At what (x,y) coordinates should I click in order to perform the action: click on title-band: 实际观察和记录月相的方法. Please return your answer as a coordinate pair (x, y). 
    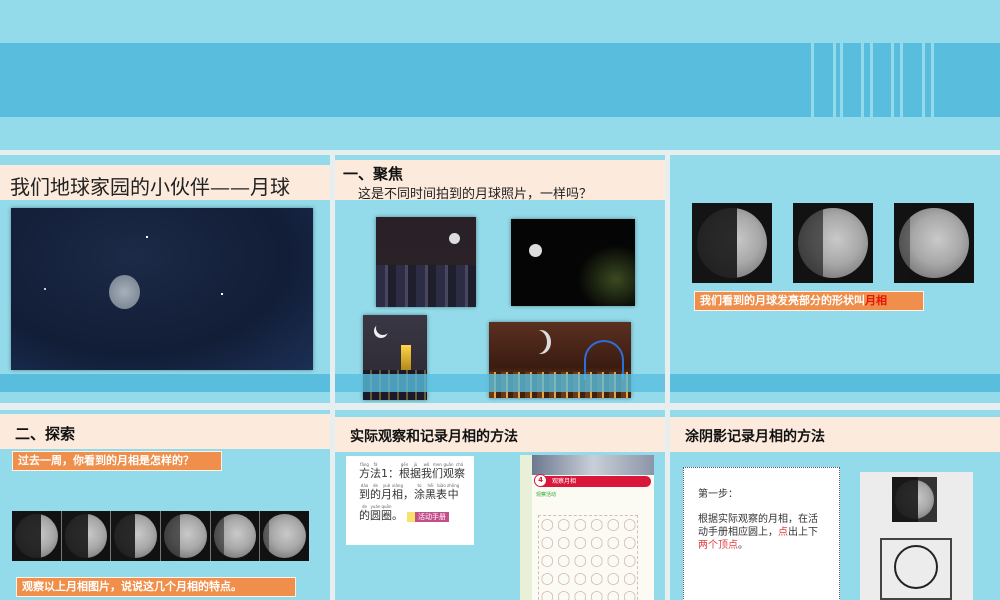
    Looking at the image, I should click on (500, 434).